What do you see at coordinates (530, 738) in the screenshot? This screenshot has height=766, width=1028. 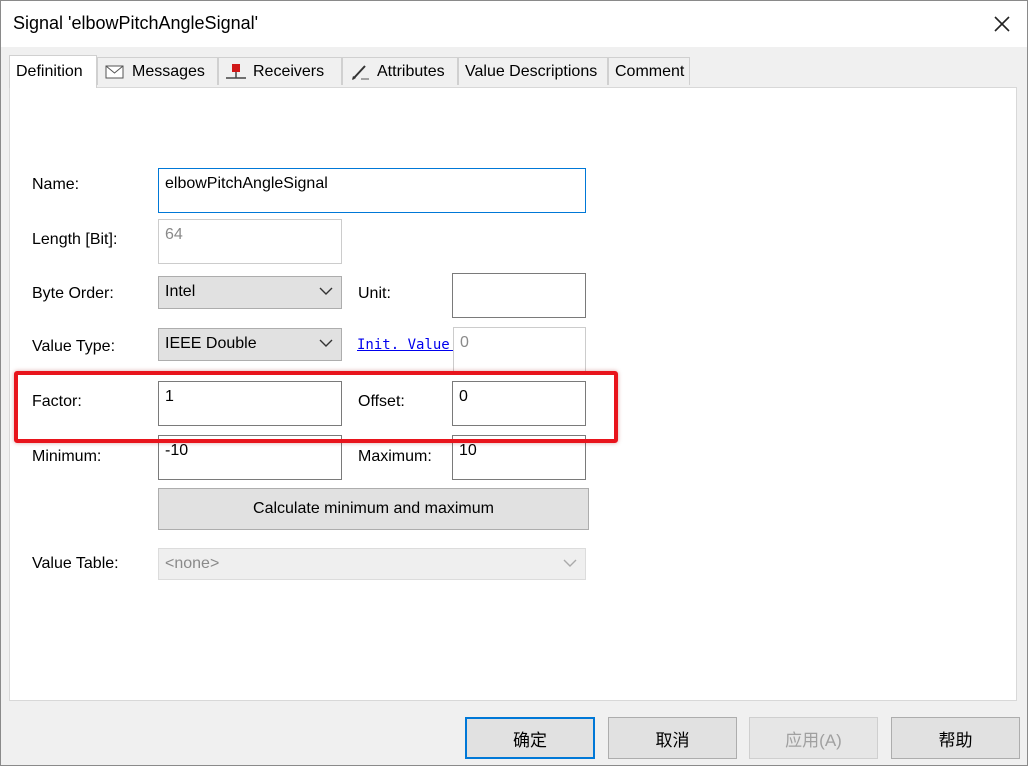 I see `ok-button: 确定` at bounding box center [530, 738].